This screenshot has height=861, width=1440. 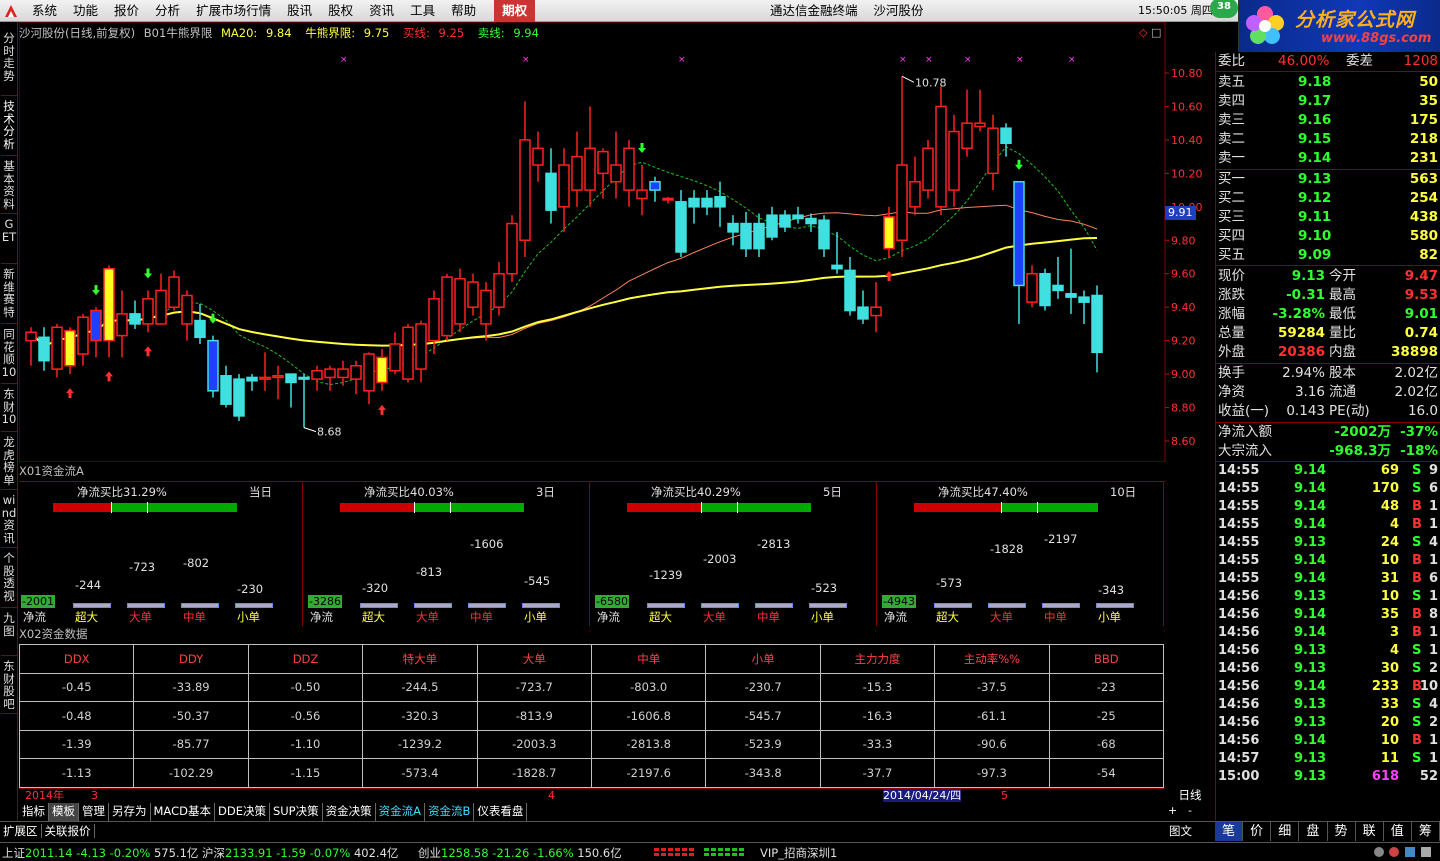 I want to click on chart-indicator-name: B01牛熊界限, so click(x=178, y=33).